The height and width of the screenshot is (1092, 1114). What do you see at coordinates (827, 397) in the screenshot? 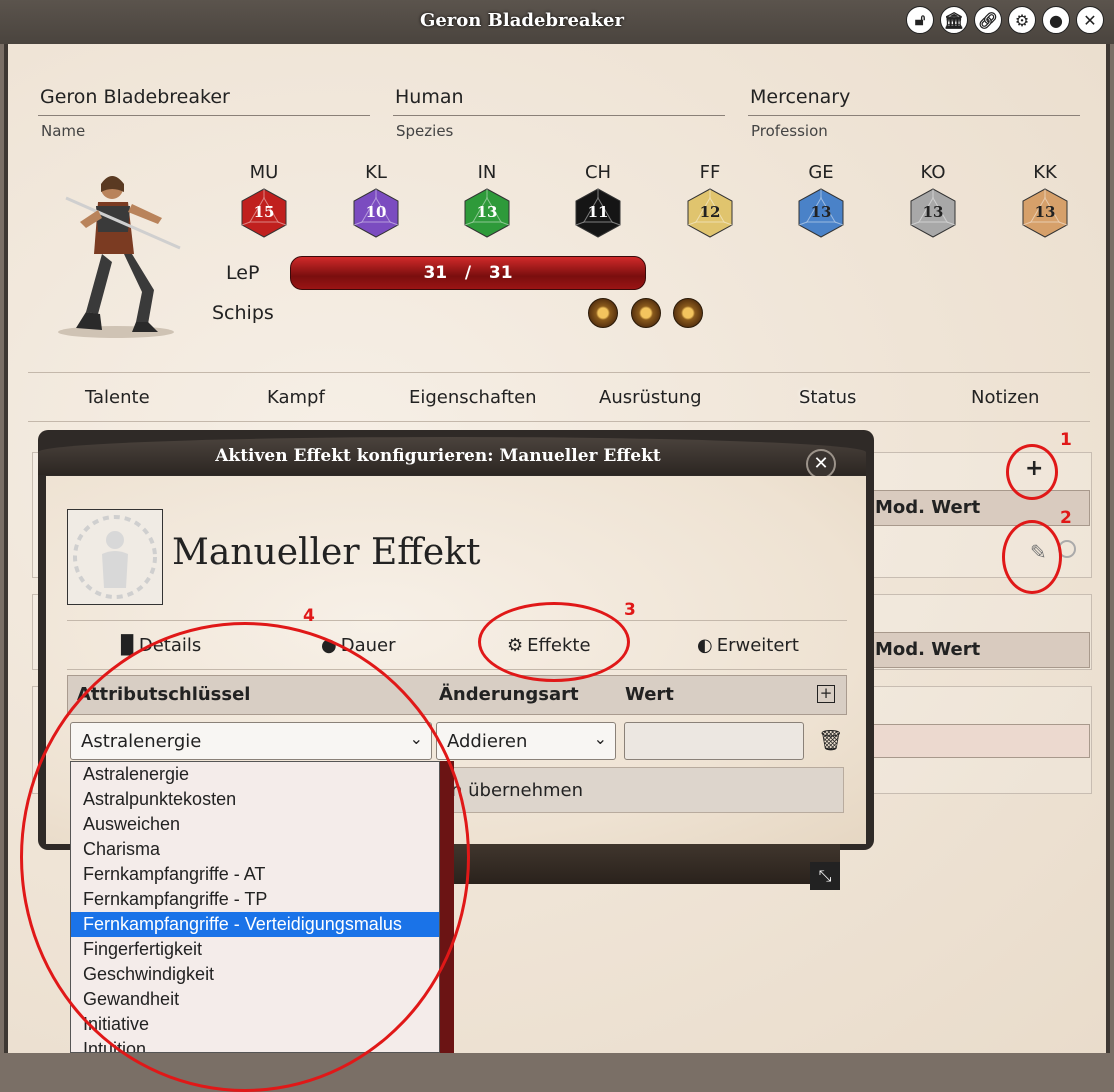
I see `tab-status: Status` at bounding box center [827, 397].